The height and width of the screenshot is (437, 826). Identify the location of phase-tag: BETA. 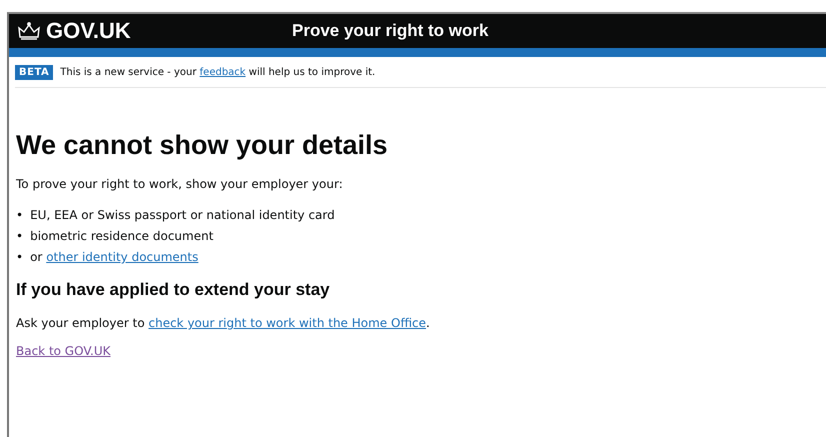
(34, 72).